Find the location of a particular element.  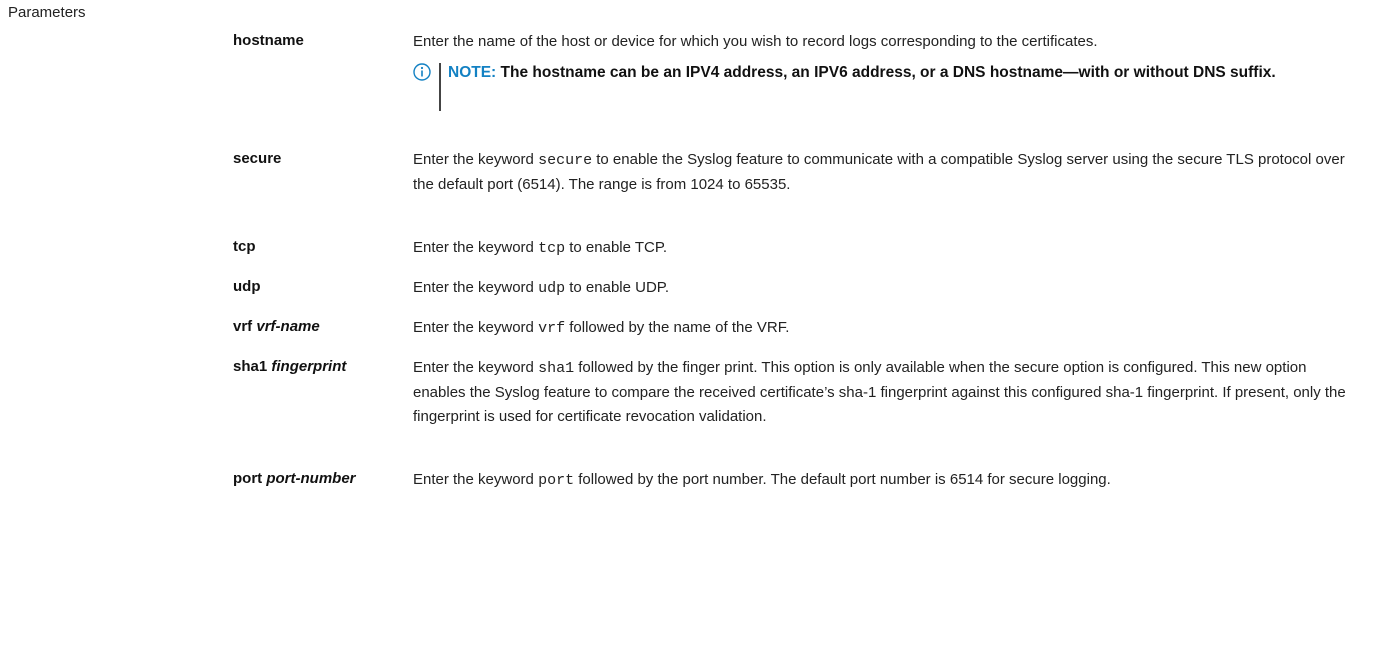

section-label: Parameters is located at coordinates (47, 12).